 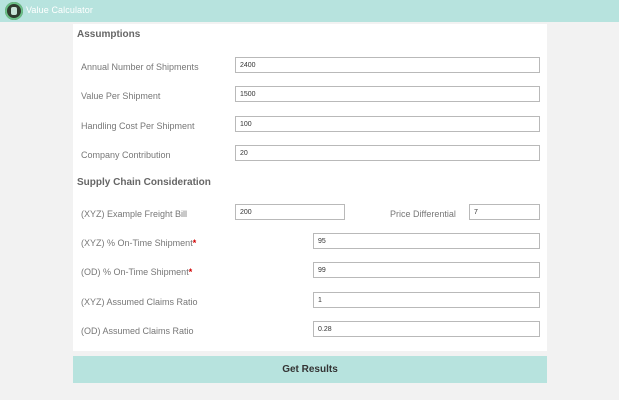 I want to click on section-title-assumptions: Assumptions, so click(x=109, y=34).